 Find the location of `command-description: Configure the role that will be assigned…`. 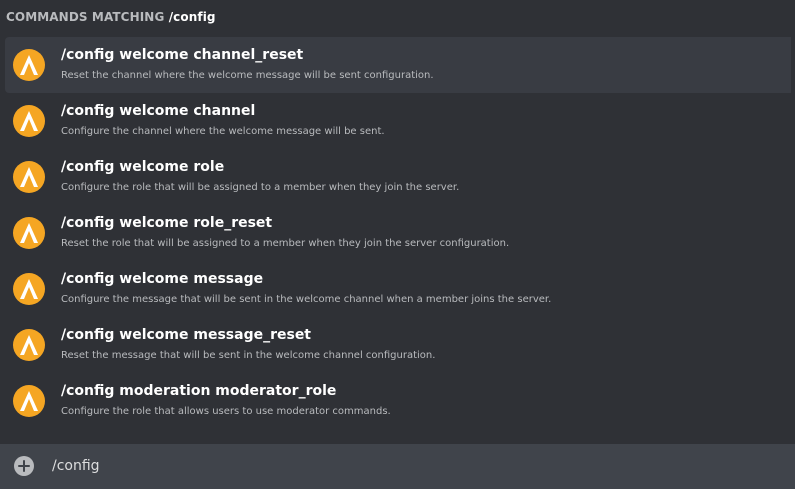

command-description: Configure the role that will be assigned… is located at coordinates (260, 187).